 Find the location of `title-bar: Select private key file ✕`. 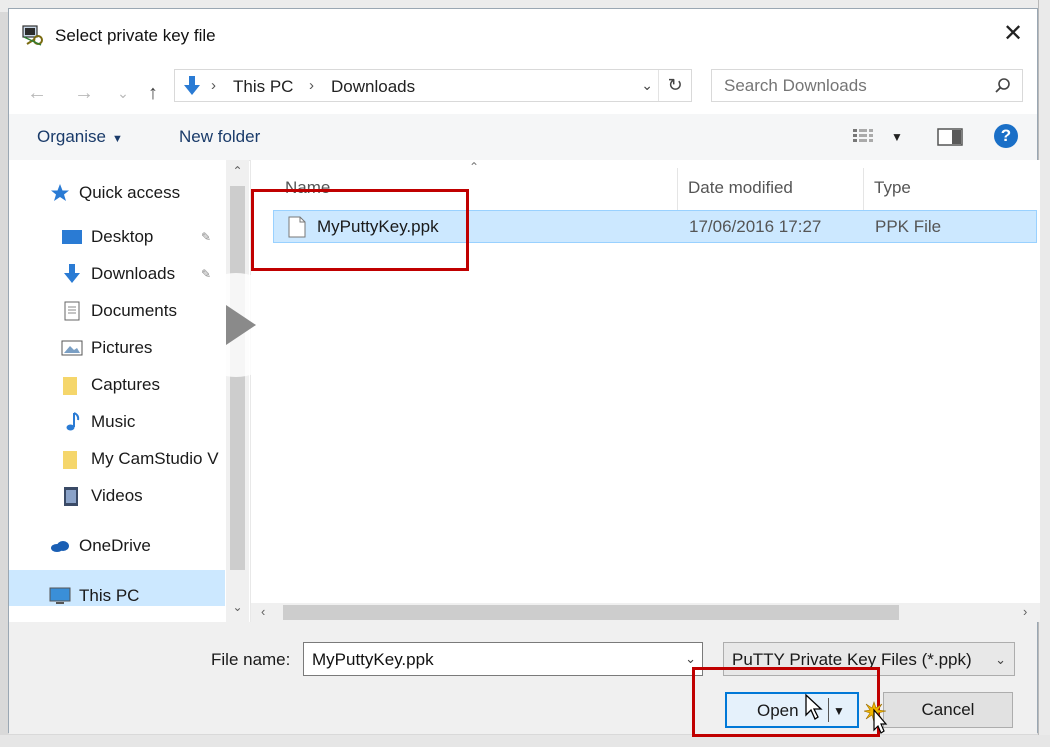

title-bar: Select private key file ✕ is located at coordinates (523, 34).